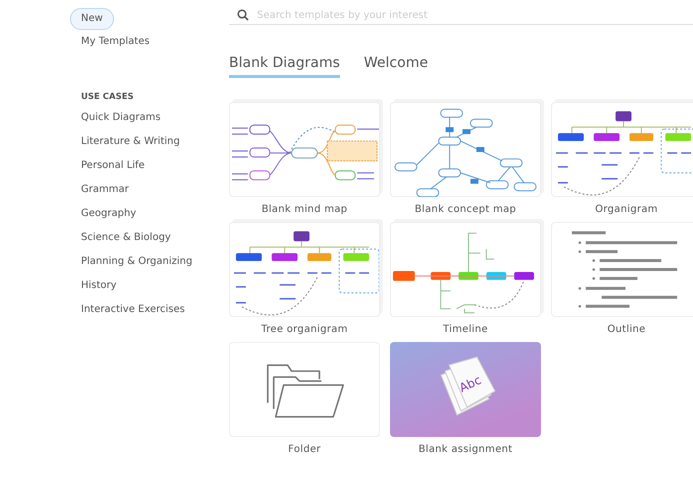  I want to click on search-icon, so click(243, 15).